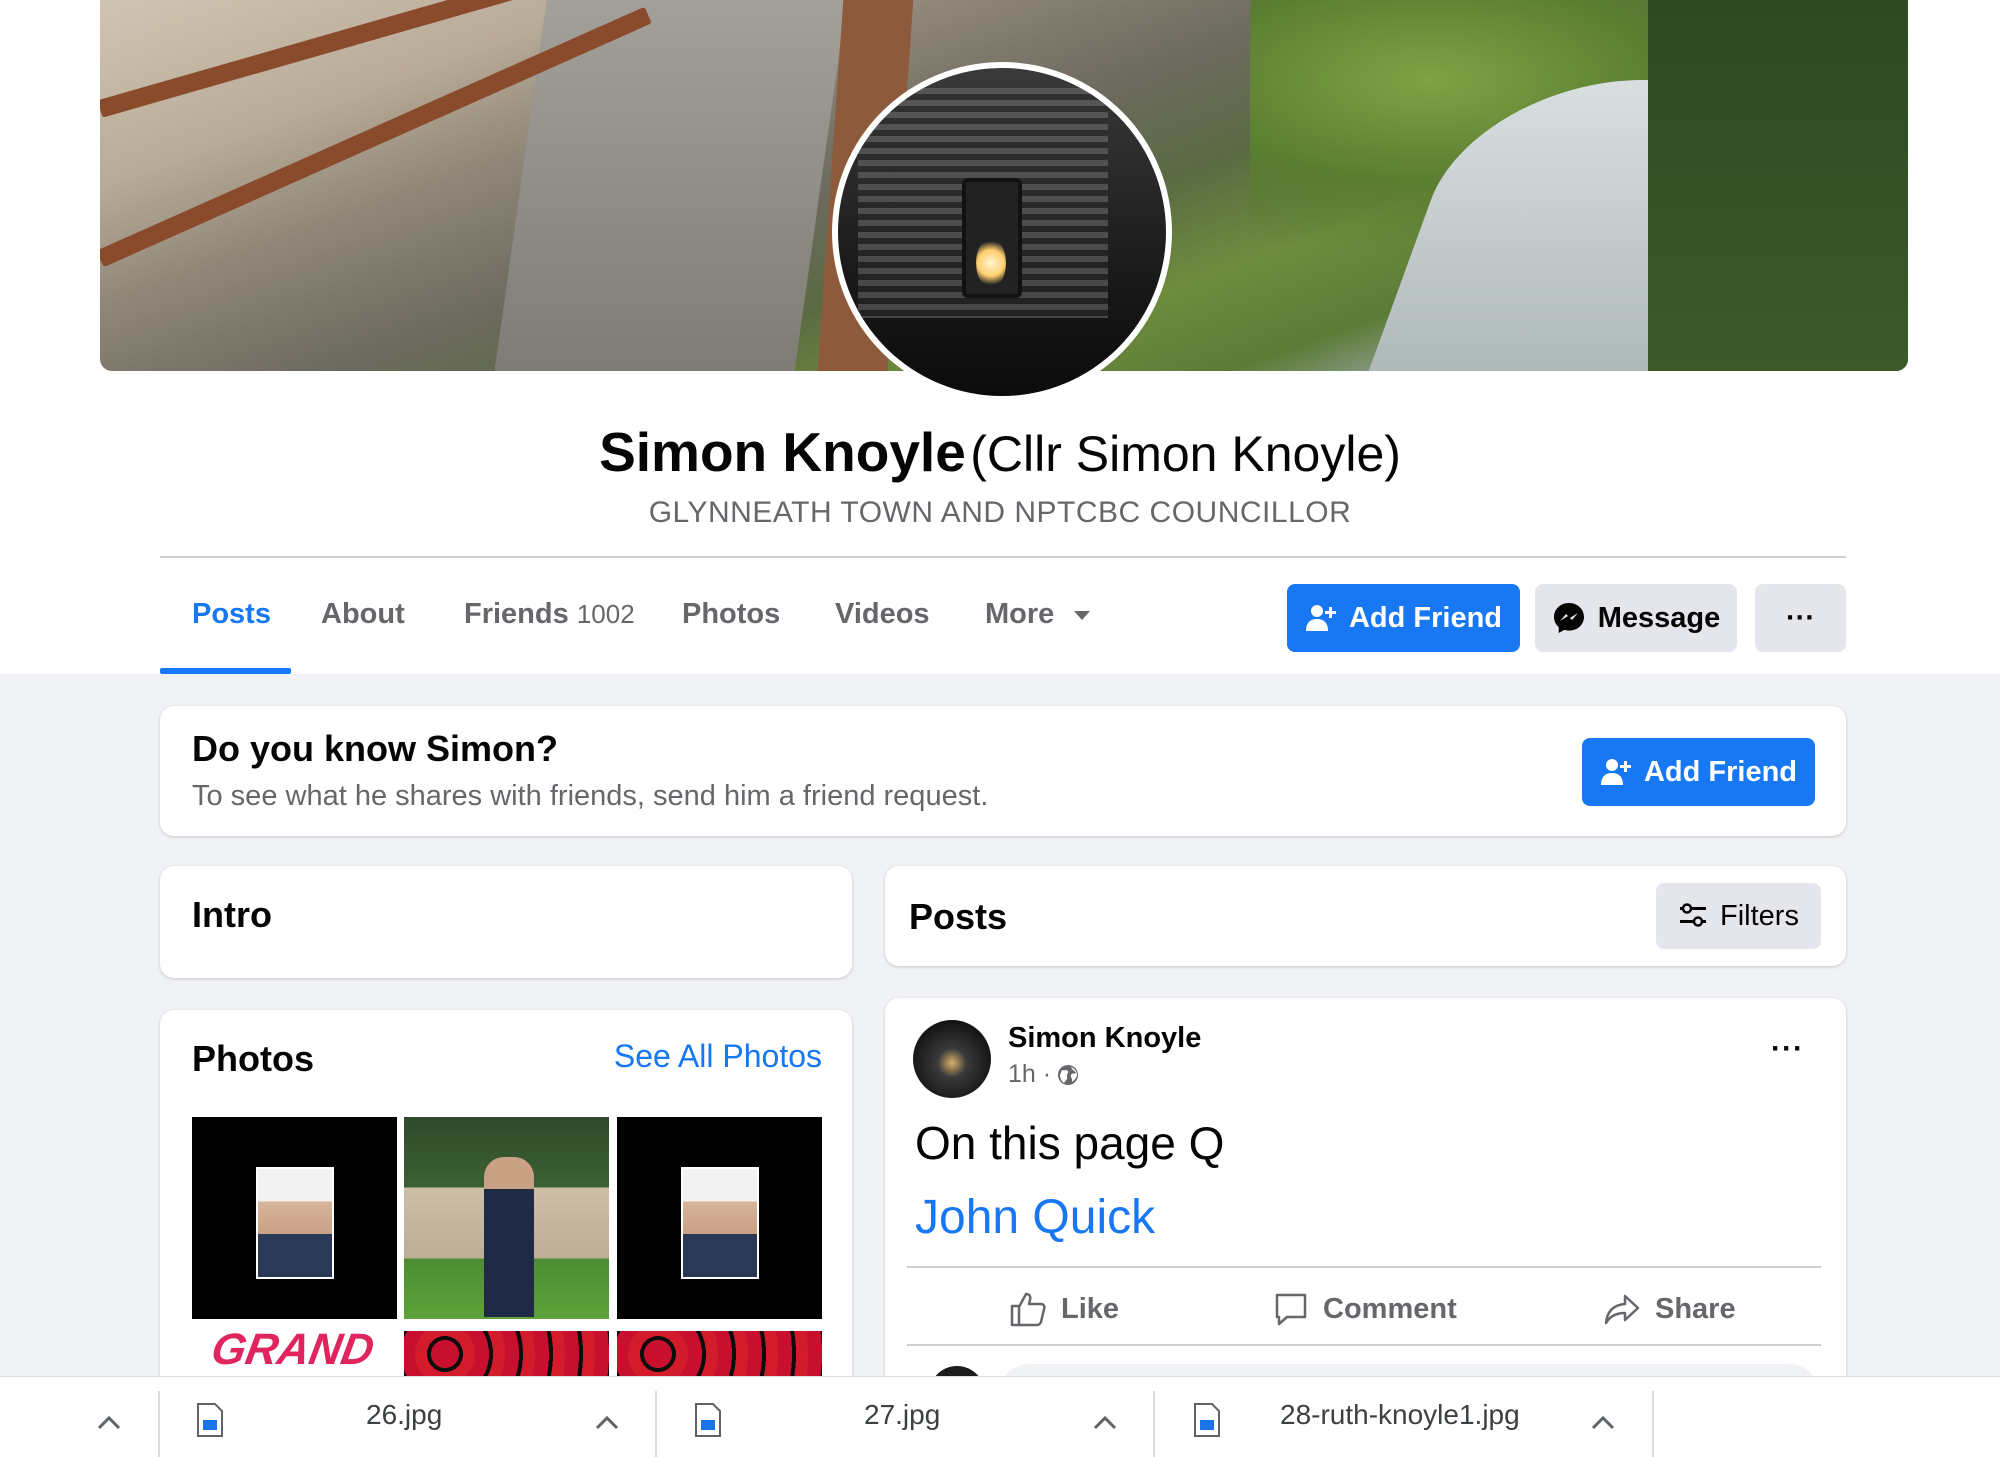  What do you see at coordinates (1000, 512) in the screenshot?
I see `profile-subtitle: GLYNNEATH TOWN AND NPTCBC COUNCILLOR` at bounding box center [1000, 512].